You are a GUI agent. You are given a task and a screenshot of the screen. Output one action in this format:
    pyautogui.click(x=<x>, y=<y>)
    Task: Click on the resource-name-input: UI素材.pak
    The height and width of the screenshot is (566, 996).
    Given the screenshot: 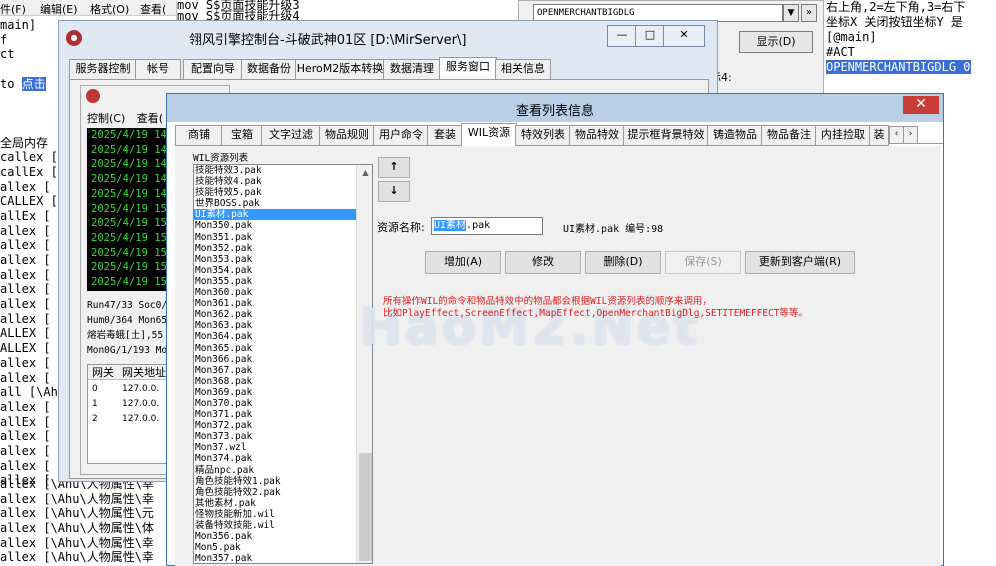 What is the action you would take?
    pyautogui.click(x=487, y=226)
    